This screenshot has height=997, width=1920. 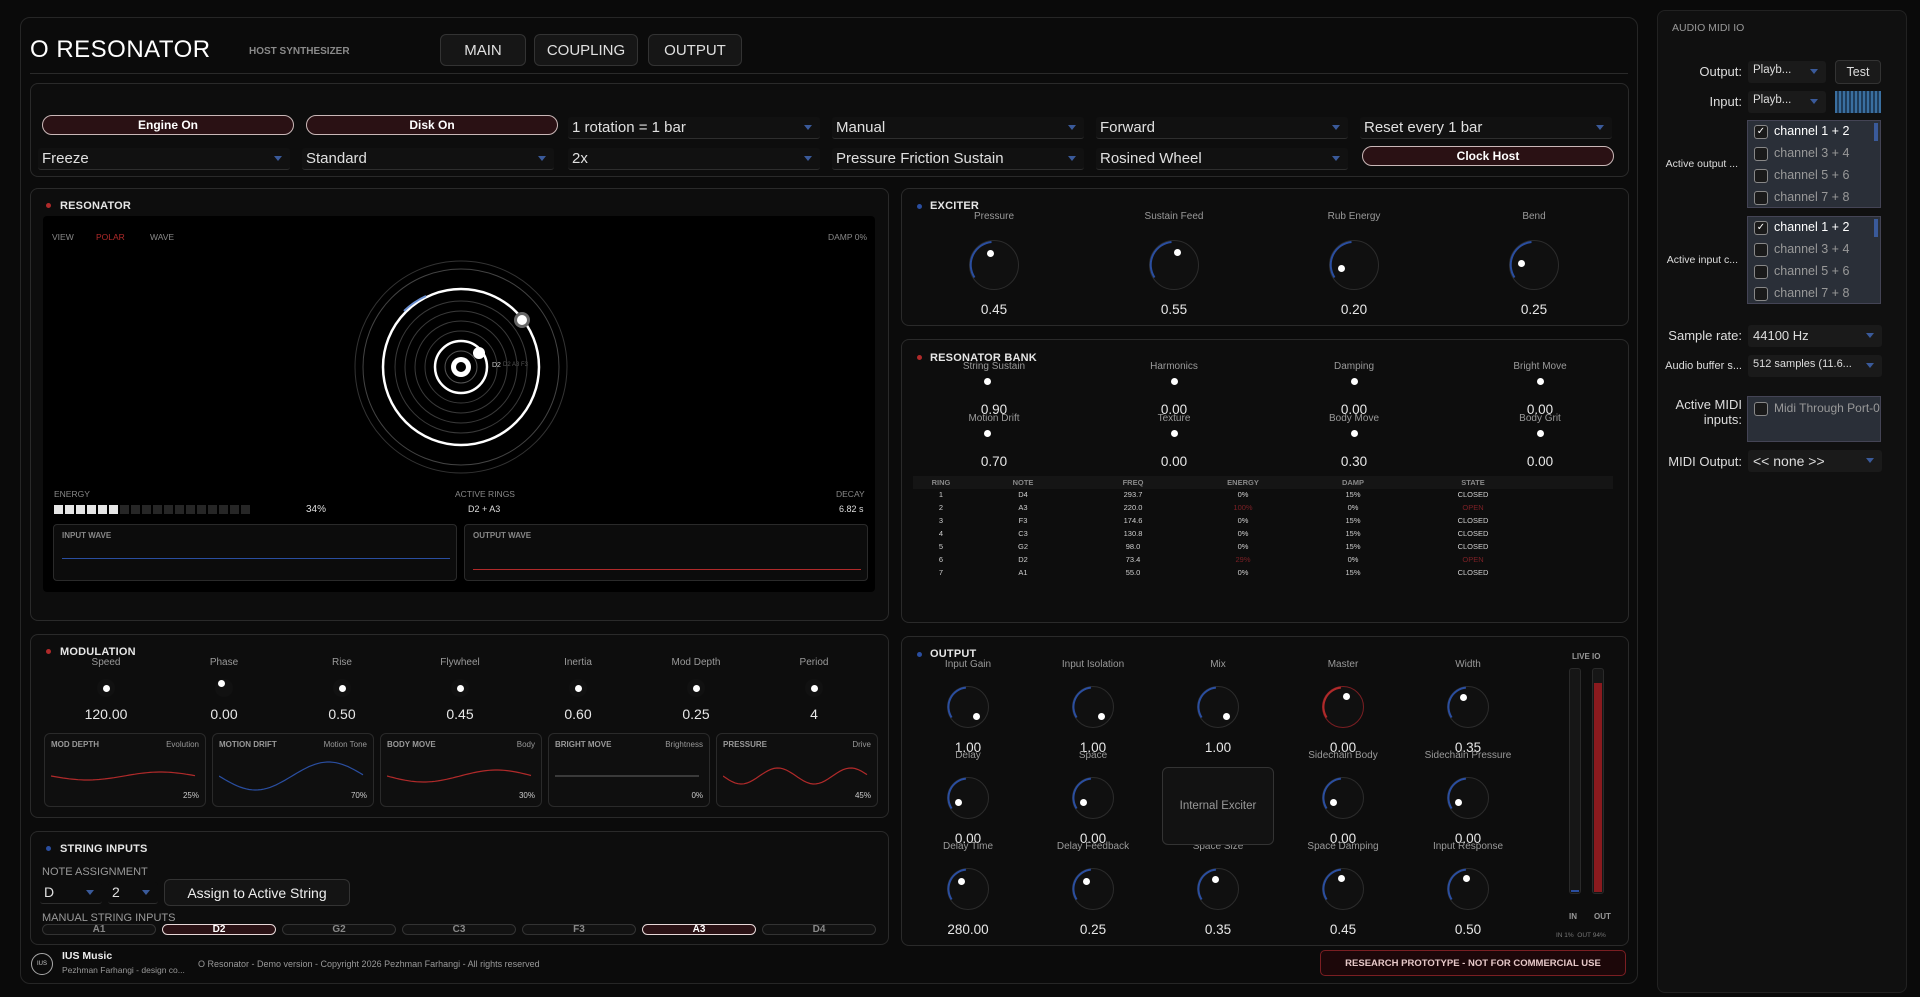 What do you see at coordinates (694, 159) in the screenshot?
I see `multiplier-select: 2x` at bounding box center [694, 159].